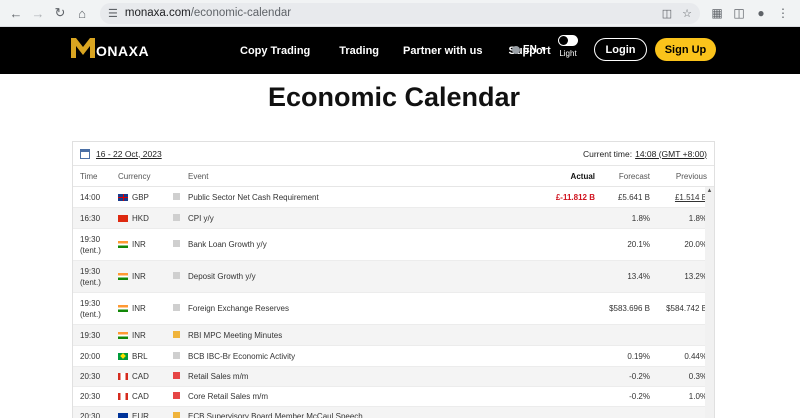  I want to click on event-currency: EUR, so click(145, 415).